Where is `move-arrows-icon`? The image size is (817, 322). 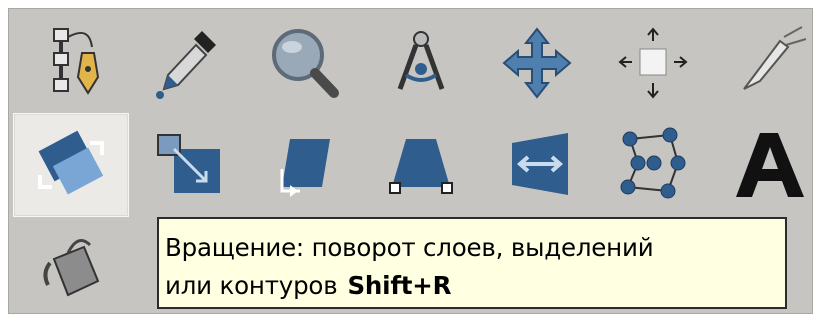
move-arrows-icon is located at coordinates (537, 63).